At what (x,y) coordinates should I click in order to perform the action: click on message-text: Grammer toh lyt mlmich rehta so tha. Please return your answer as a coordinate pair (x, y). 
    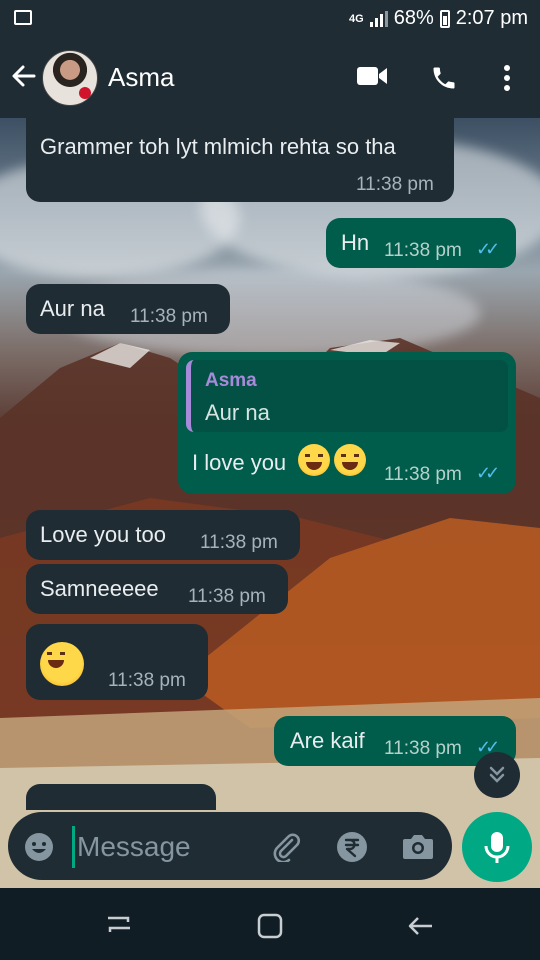
    Looking at the image, I should click on (218, 146).